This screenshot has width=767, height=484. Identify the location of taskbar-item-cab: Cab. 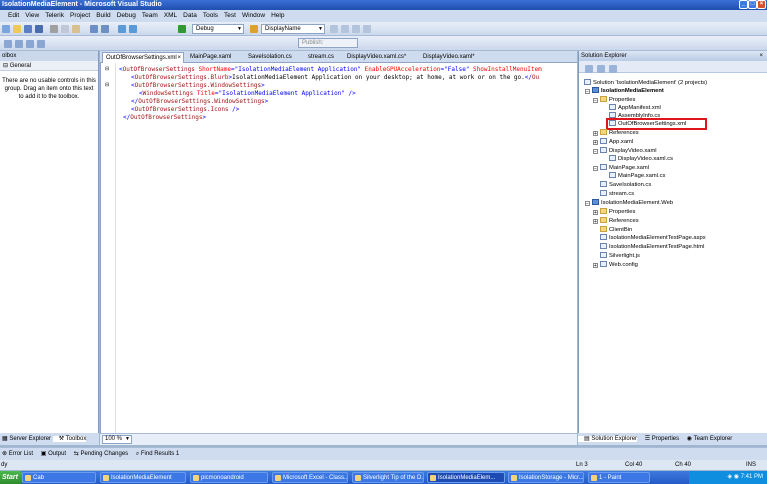
(59, 477).